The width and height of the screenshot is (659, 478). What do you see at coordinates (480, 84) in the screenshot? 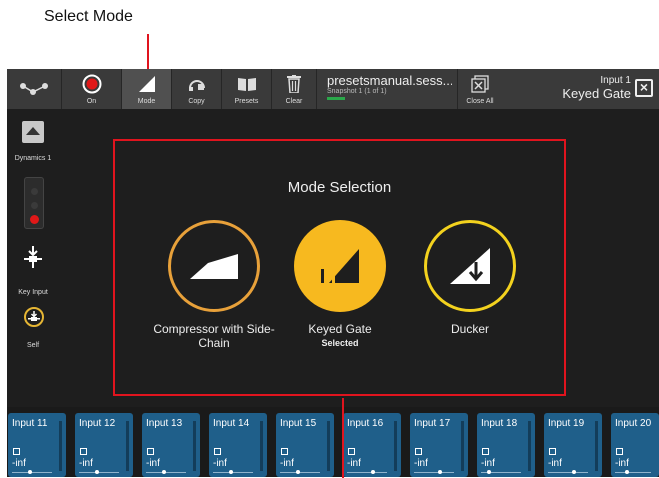
I see `close-all-icon` at bounding box center [480, 84].